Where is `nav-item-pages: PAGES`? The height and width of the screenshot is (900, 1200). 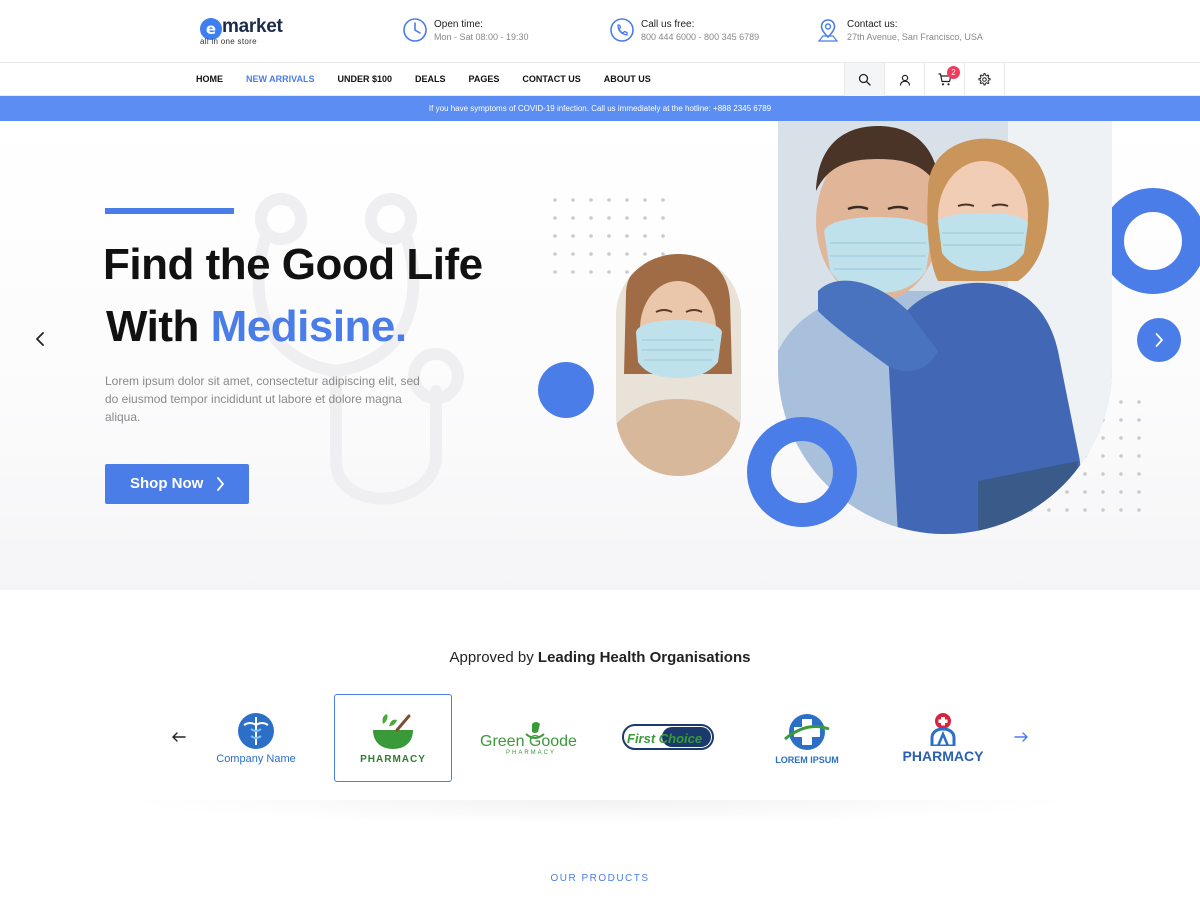
nav-item-pages: PAGES is located at coordinates (484, 80).